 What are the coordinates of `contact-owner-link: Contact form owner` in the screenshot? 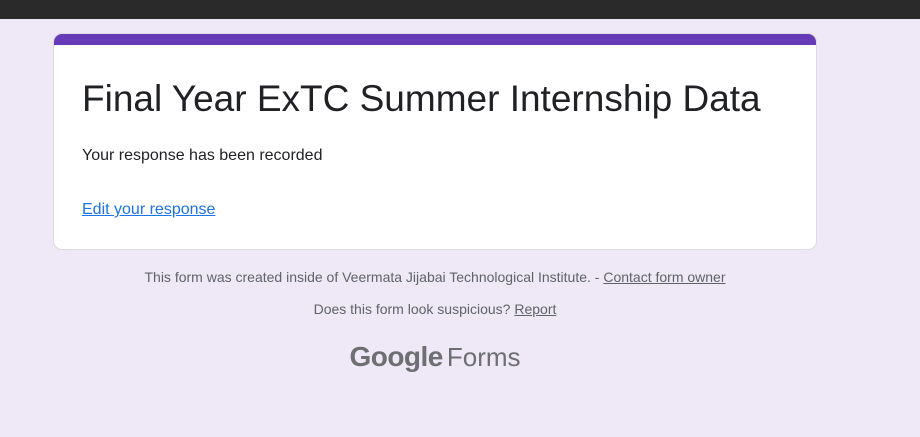 It's located at (664, 277).